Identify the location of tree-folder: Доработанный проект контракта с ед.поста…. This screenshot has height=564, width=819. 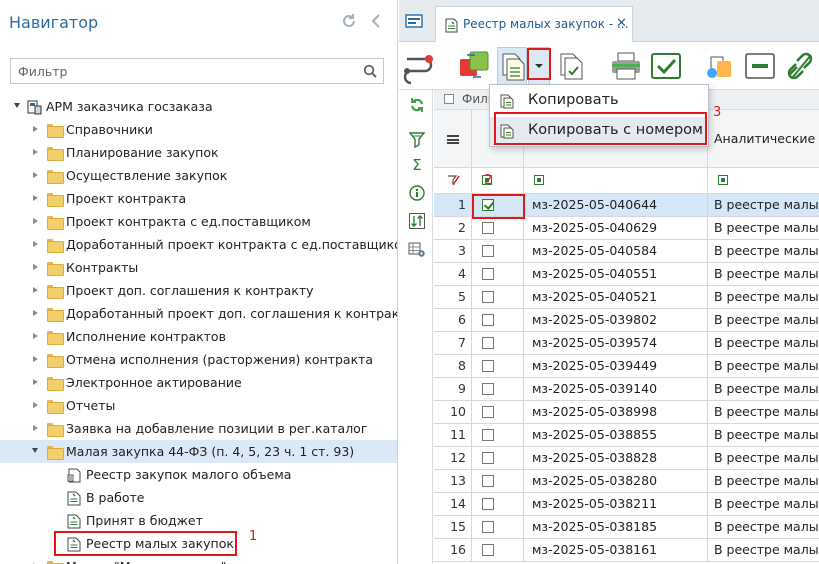
(198, 244).